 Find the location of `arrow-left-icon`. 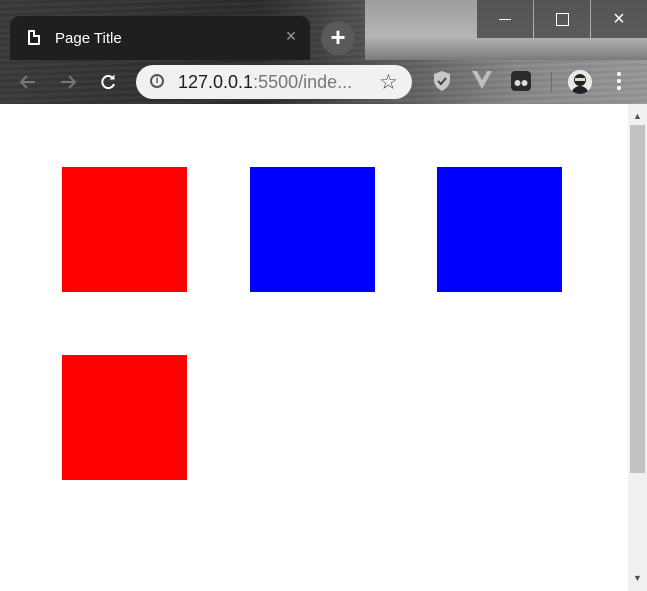

arrow-left-icon is located at coordinates (27, 82).